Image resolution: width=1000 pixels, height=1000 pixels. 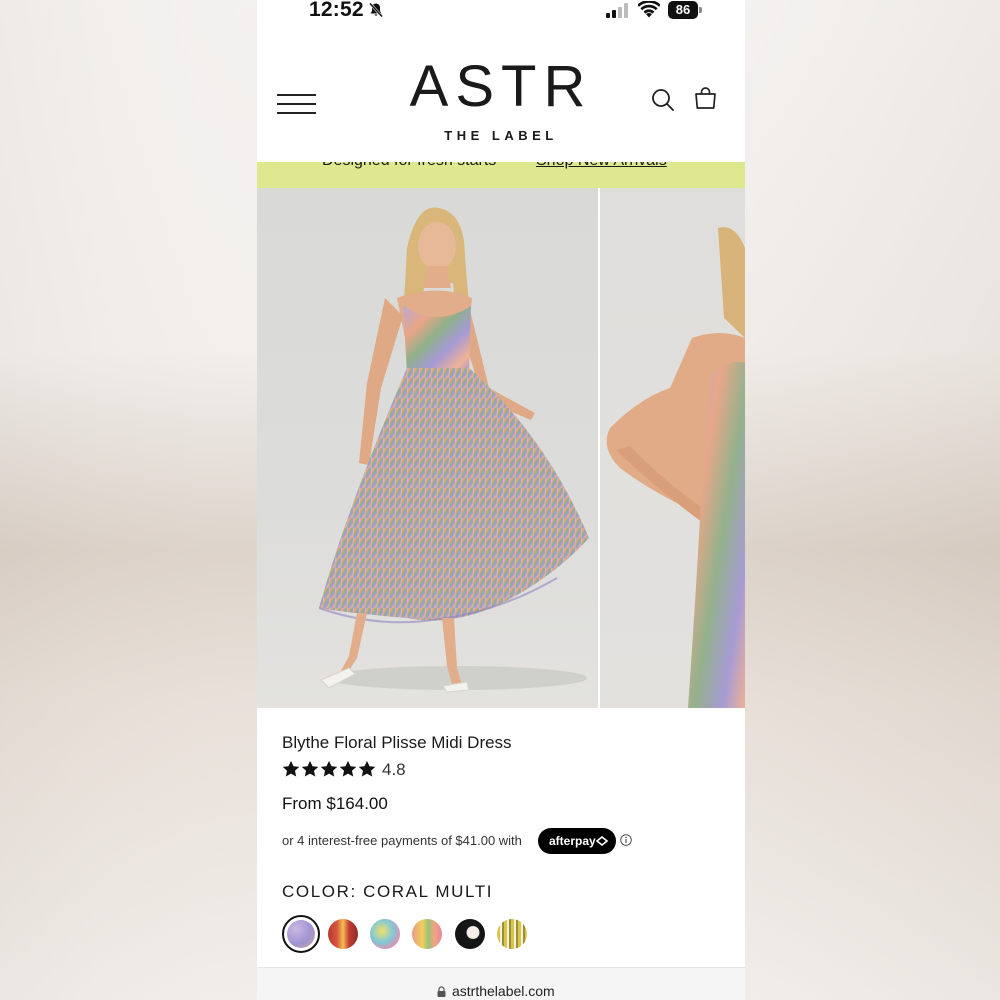 I want to click on afterpay-badge: afterpay, so click(x=577, y=841).